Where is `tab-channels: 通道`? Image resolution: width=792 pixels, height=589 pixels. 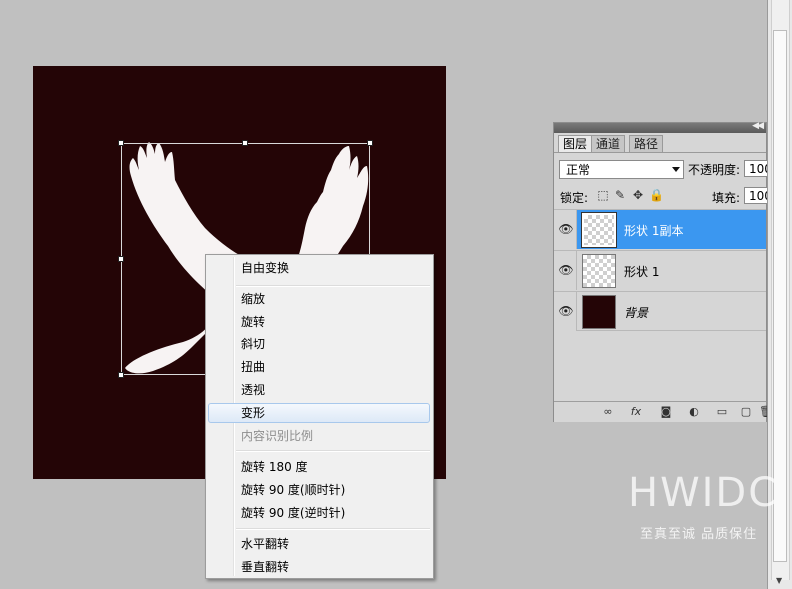
tab-channels: 通道 is located at coordinates (608, 143).